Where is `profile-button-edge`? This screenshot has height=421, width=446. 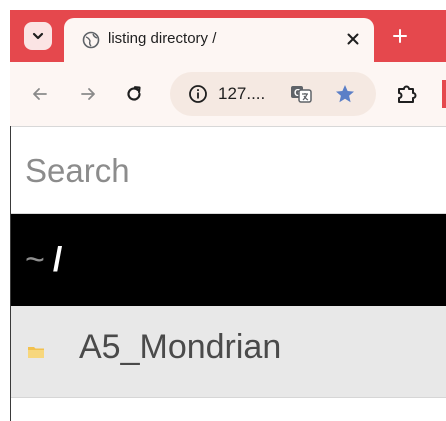 profile-button-edge is located at coordinates (444, 94).